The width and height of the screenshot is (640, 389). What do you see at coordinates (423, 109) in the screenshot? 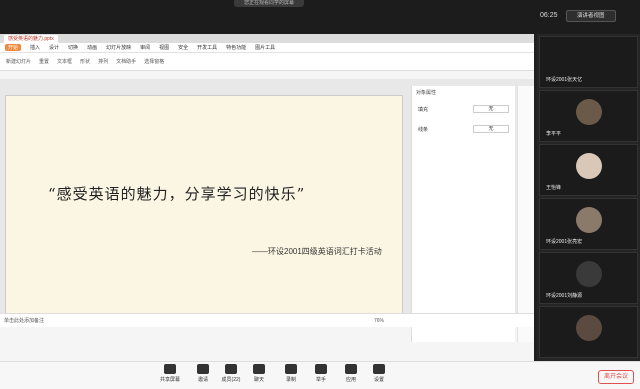
I see `fill-label: 填充` at bounding box center [423, 109].